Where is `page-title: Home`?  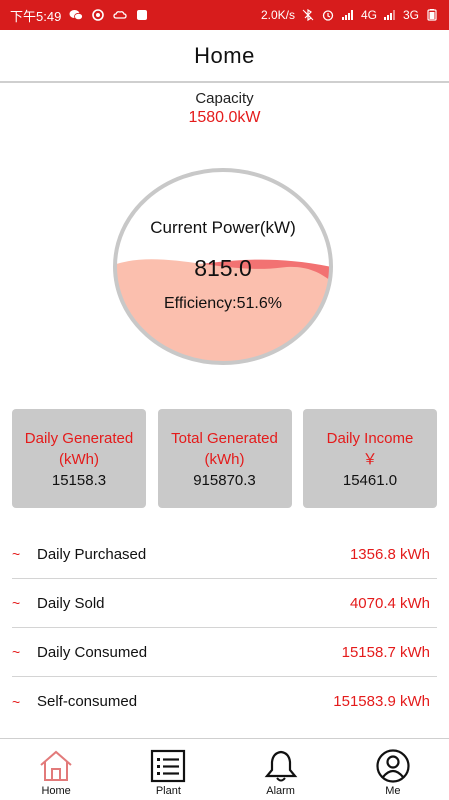
page-title: Home is located at coordinates (224, 55).